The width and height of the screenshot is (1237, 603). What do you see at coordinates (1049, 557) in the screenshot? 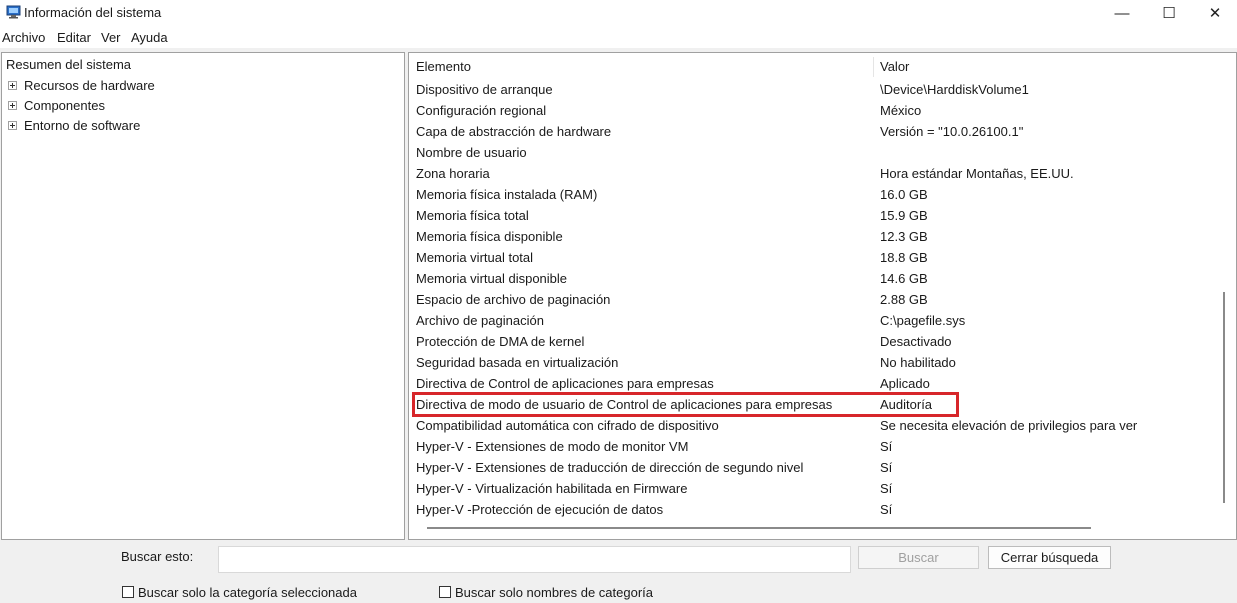
I see `close-find-button: Cerrar búsqueda` at bounding box center [1049, 557].